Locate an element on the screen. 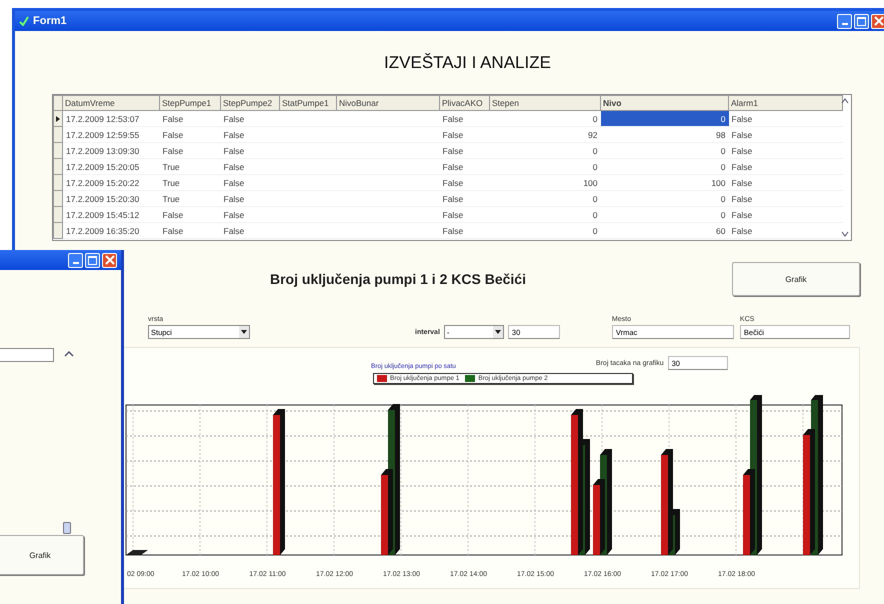 This screenshot has height=604, width=884. table-cell: 17.2.2009 12:53:07 is located at coordinates (111, 118).